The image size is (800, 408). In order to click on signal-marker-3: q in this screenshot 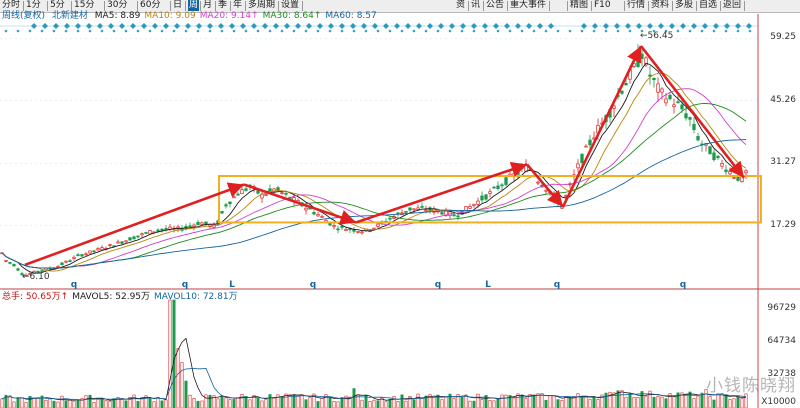, I will do `click(313, 285)`.